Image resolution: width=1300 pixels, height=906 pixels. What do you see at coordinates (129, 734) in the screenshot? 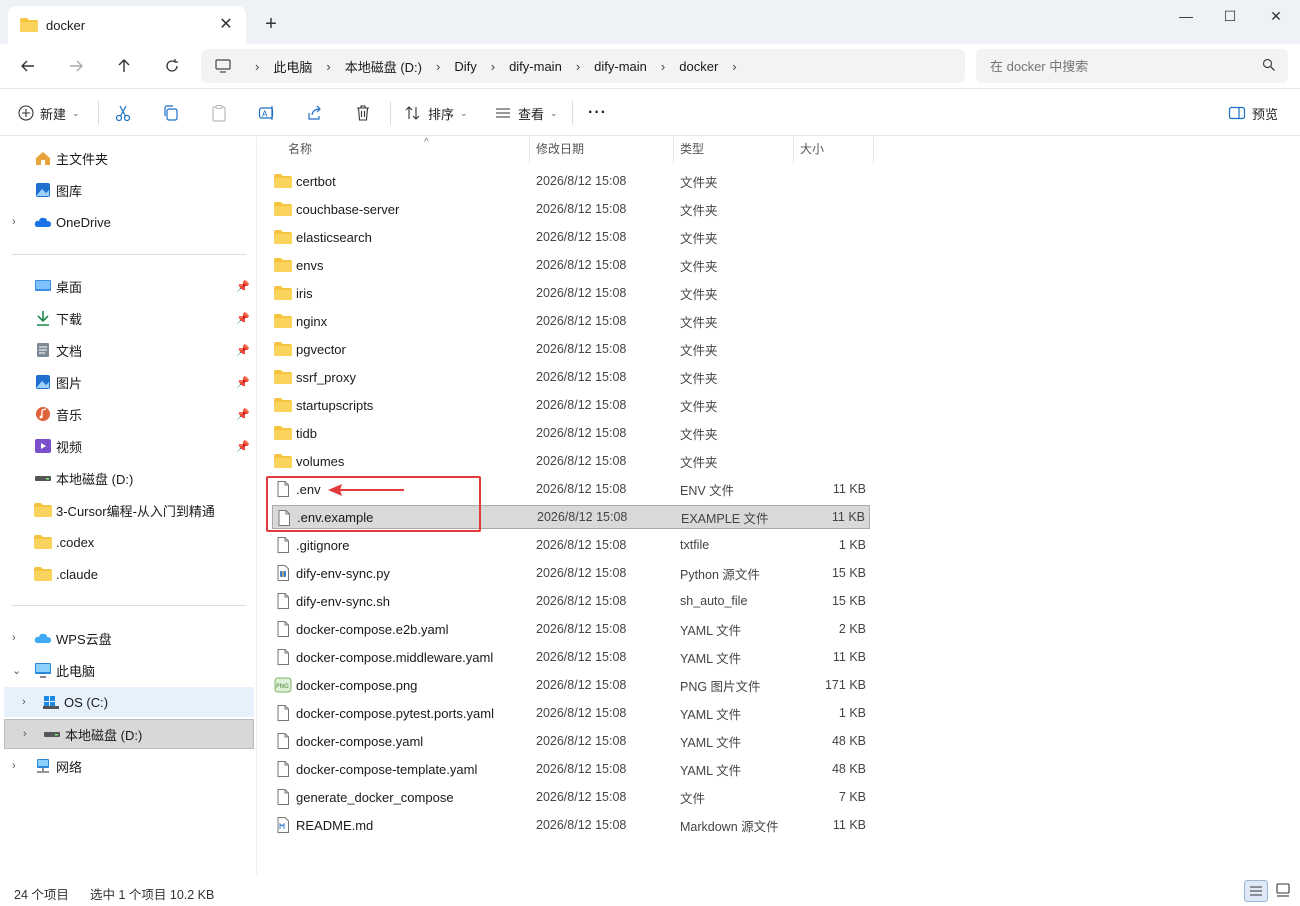
I see `sidebar-item-drive-d-tree: › 本地磁盘 (D:)` at bounding box center [129, 734].